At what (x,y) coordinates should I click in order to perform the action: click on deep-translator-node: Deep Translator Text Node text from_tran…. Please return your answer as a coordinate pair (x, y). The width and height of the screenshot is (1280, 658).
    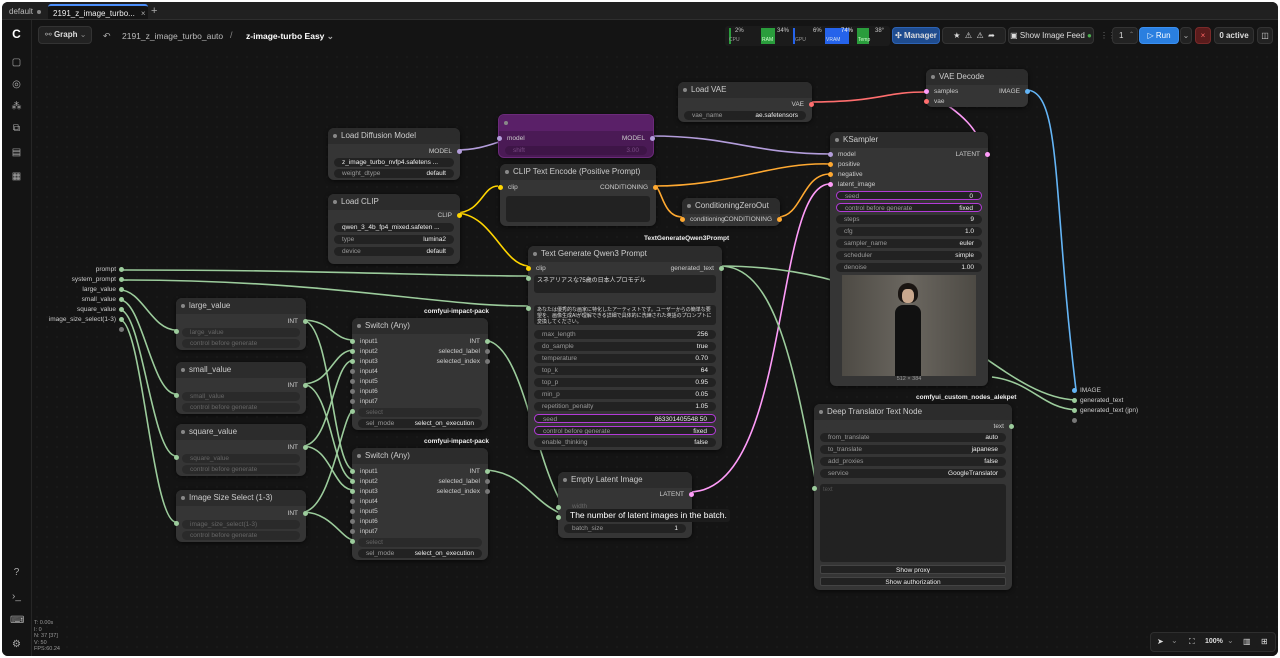
    Looking at the image, I should click on (913, 497).